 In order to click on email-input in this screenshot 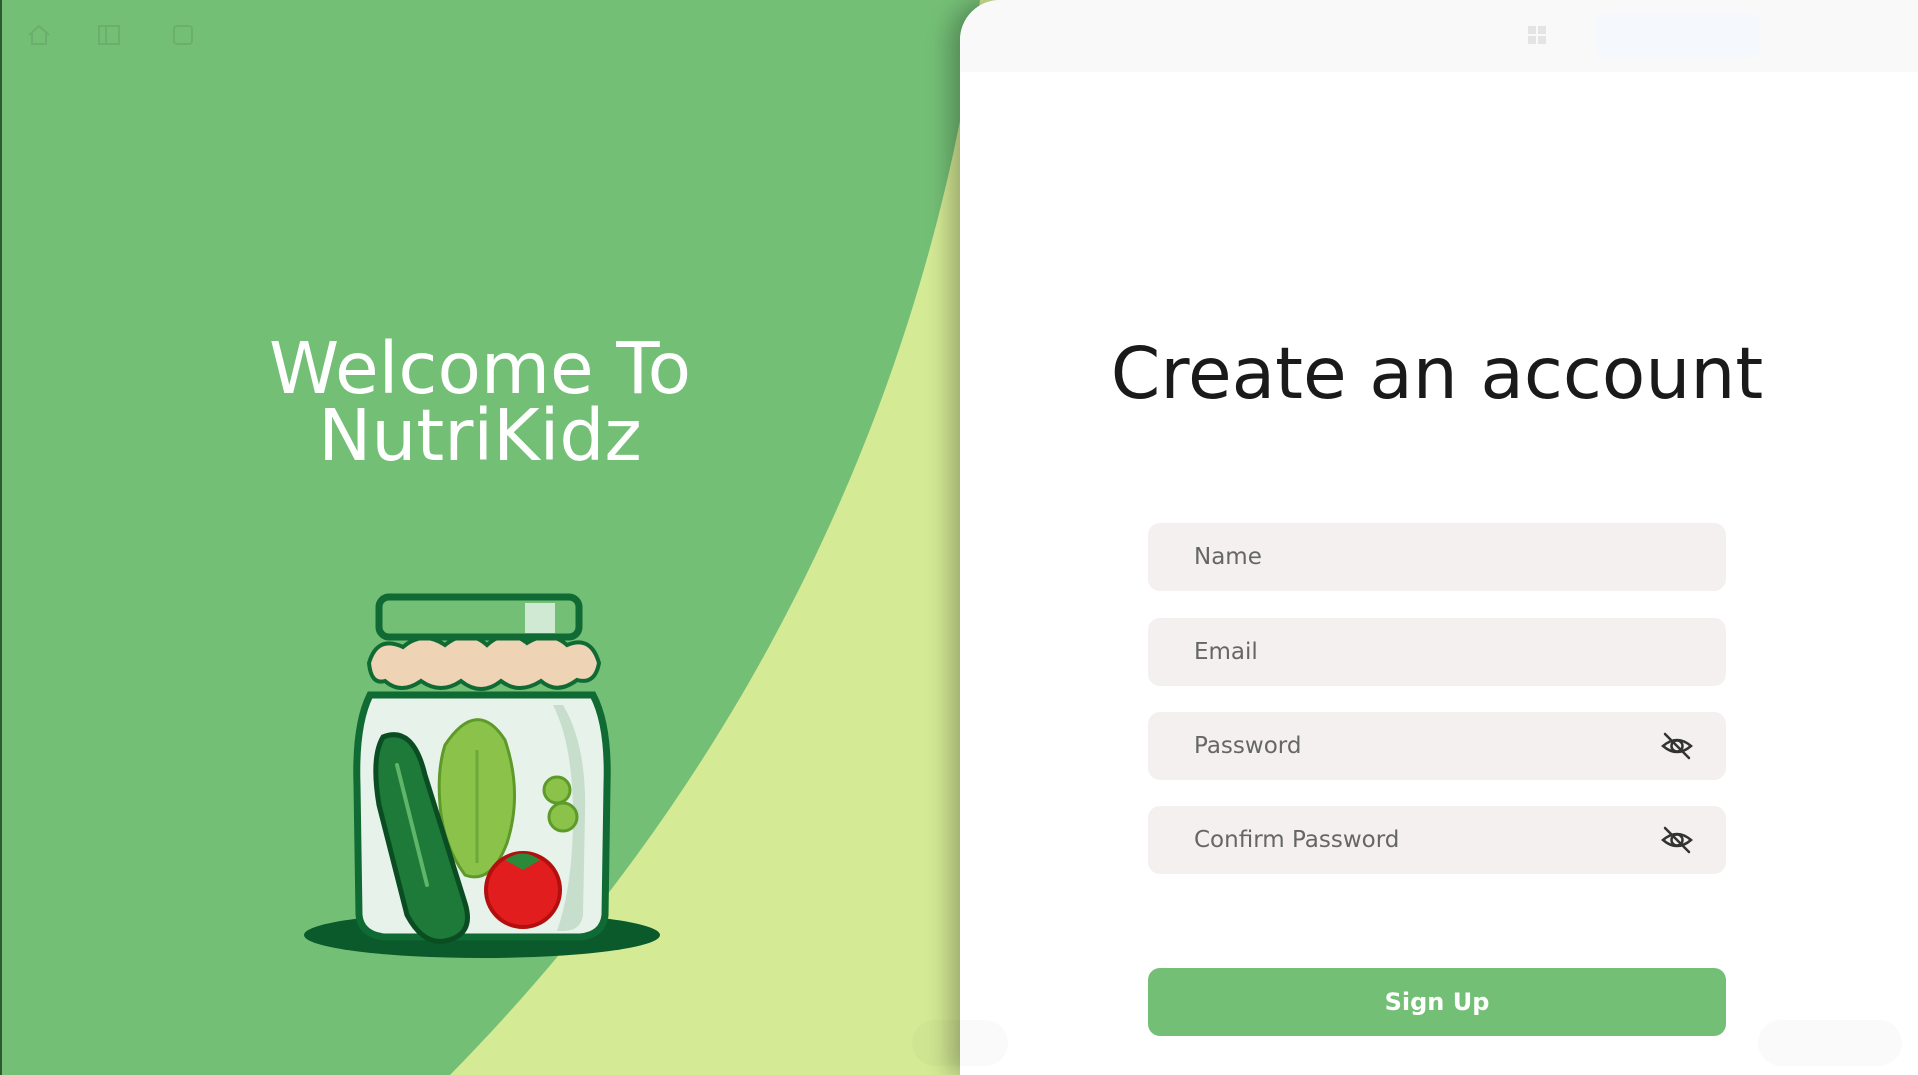, I will do `click(1437, 652)`.